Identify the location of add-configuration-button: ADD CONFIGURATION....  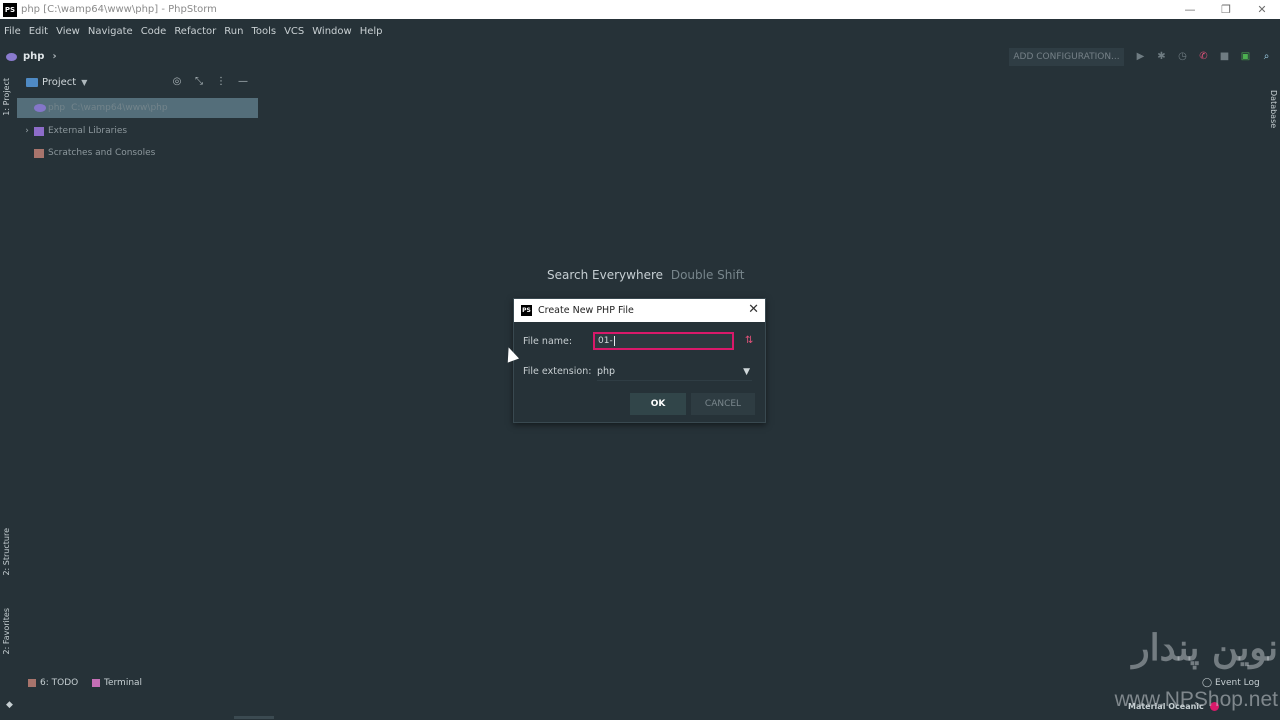
(1066, 57).